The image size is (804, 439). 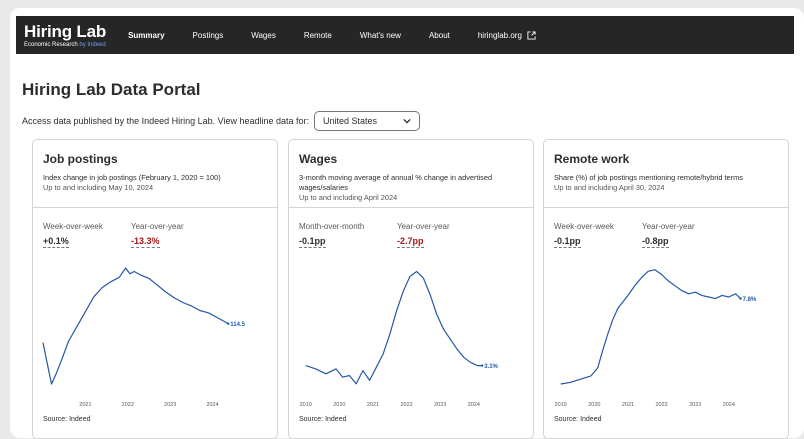 What do you see at coordinates (592, 159) in the screenshot?
I see `card-title: Remote work` at bounding box center [592, 159].